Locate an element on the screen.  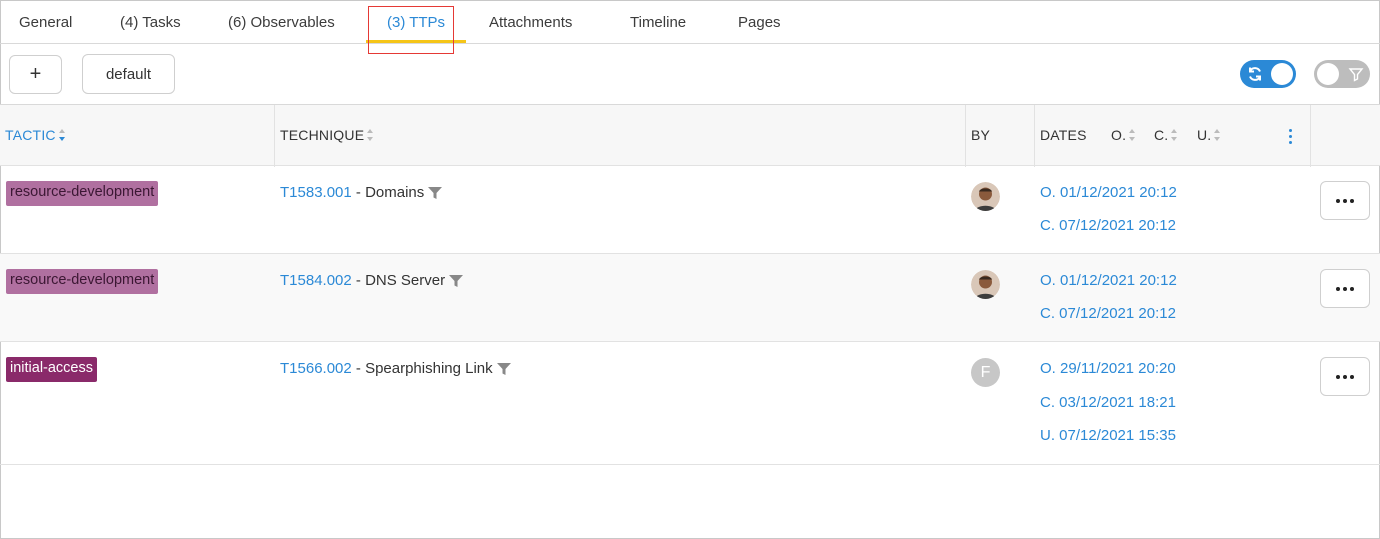
technique-cell: T1583.001 - Domains is located at coordinates (361, 192).